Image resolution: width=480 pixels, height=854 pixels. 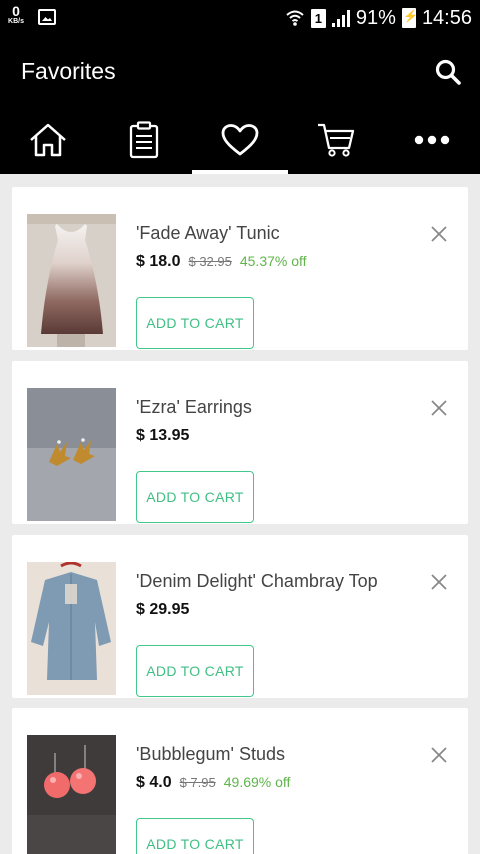 I want to click on sale-price: $ 29.95, so click(x=163, y=609).